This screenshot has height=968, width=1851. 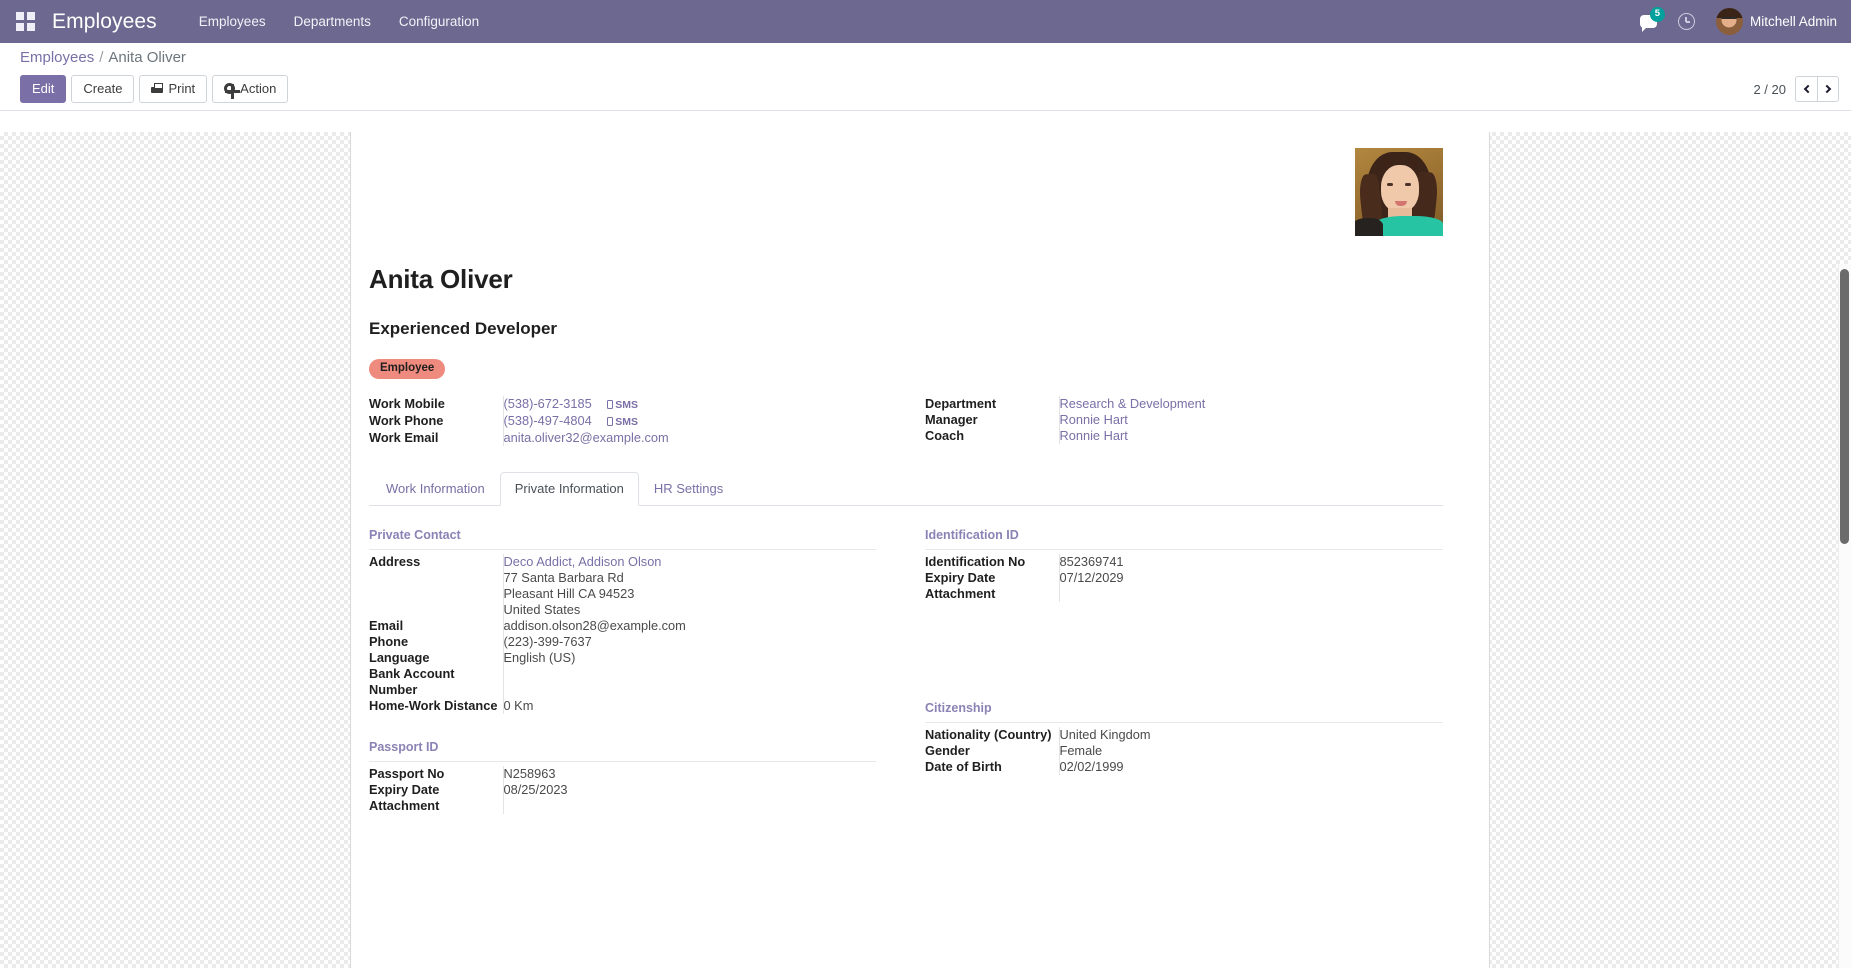 I want to click on work-mobile-sms-label: SMS, so click(x=627, y=405).